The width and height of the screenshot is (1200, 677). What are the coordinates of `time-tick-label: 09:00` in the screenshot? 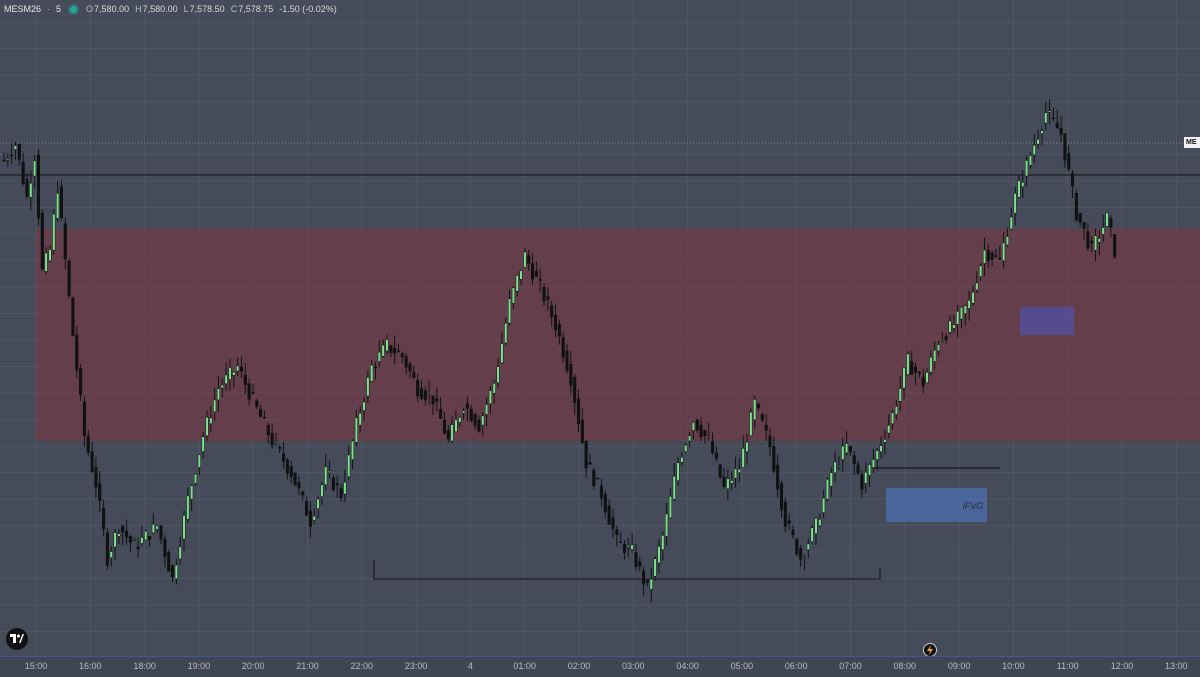 It's located at (959, 666).